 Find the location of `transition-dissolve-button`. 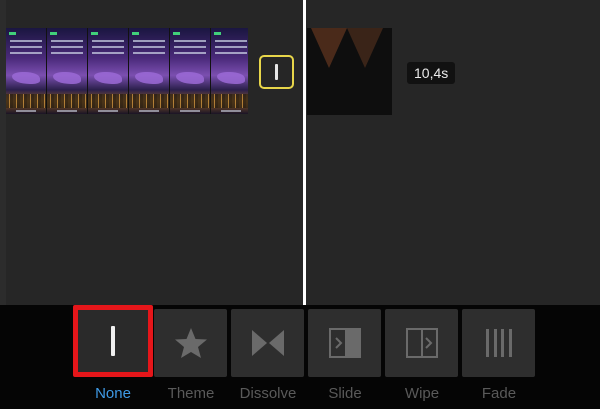

transition-dissolve-button is located at coordinates (267, 343).